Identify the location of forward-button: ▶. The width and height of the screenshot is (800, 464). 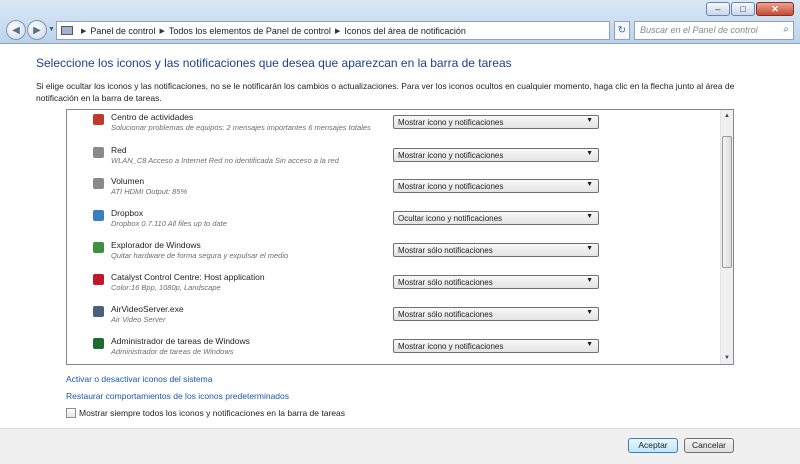
(37, 30).